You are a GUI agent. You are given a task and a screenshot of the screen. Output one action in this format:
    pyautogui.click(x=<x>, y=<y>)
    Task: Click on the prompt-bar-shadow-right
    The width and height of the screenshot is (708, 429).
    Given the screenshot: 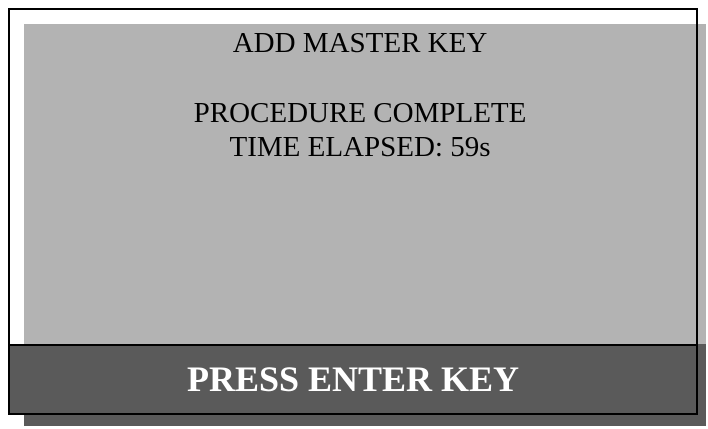 What is the action you would take?
    pyautogui.click(x=701, y=385)
    